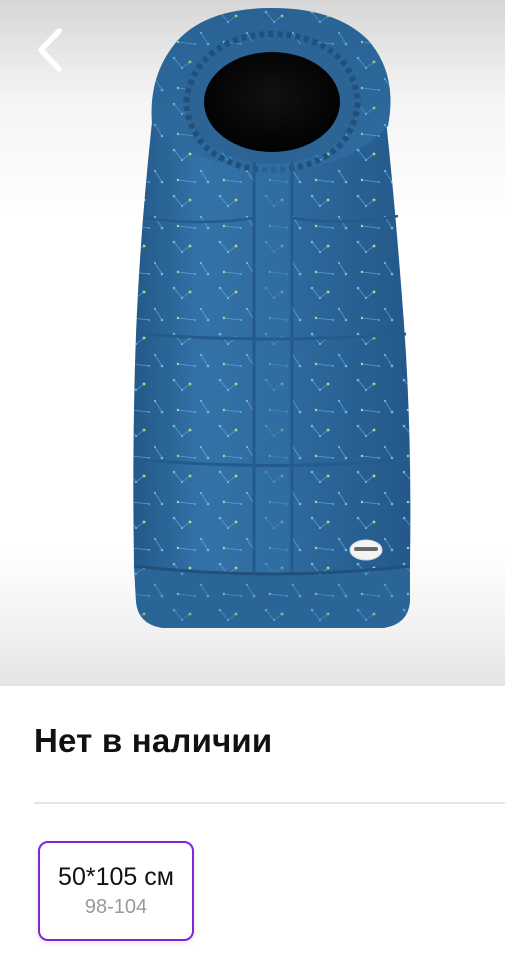 The image size is (505, 963). What do you see at coordinates (153, 740) in the screenshot?
I see `availability-status: Нет в наличии` at bounding box center [153, 740].